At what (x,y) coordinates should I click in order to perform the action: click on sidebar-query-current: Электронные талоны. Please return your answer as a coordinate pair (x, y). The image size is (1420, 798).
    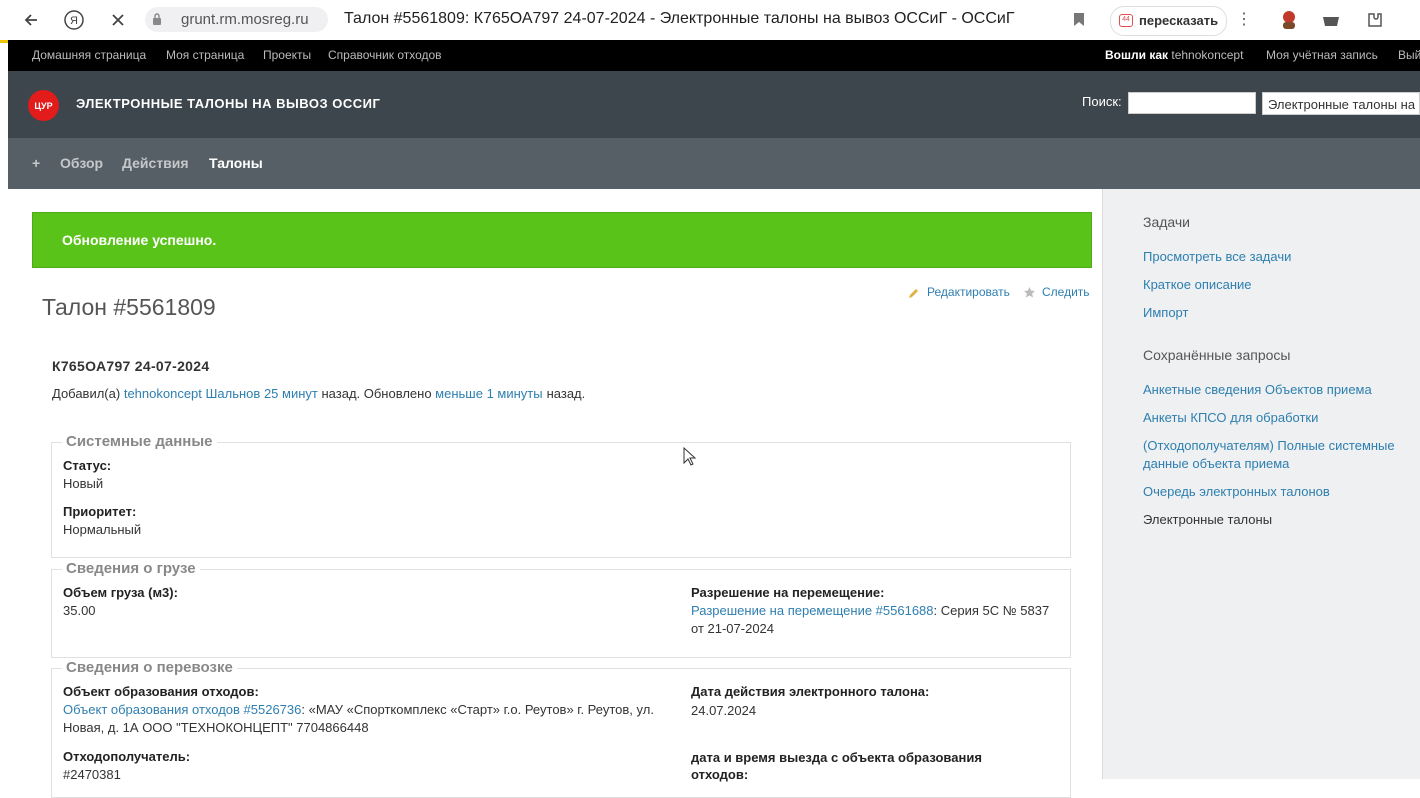
    Looking at the image, I should click on (1208, 519).